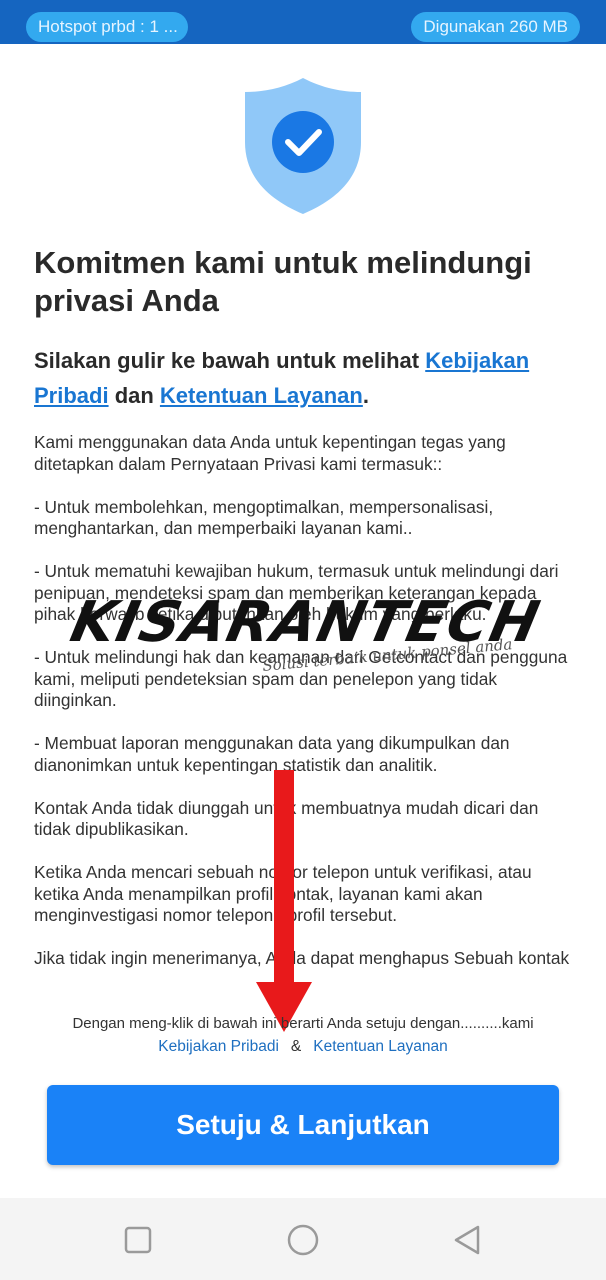 The height and width of the screenshot is (1280, 606). What do you see at coordinates (303, 146) in the screenshot?
I see `shield-check-icon` at bounding box center [303, 146].